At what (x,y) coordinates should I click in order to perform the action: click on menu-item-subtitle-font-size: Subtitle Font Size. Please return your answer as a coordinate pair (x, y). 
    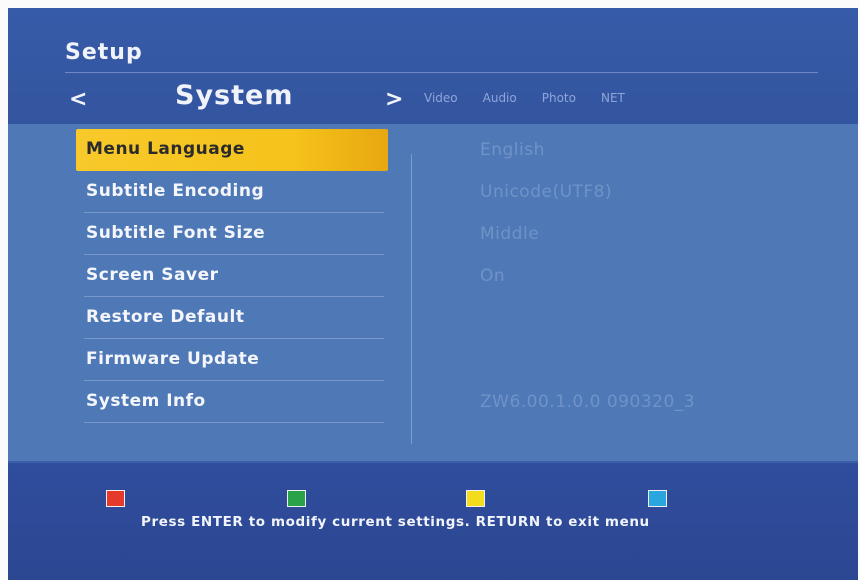
    Looking at the image, I should click on (232, 234).